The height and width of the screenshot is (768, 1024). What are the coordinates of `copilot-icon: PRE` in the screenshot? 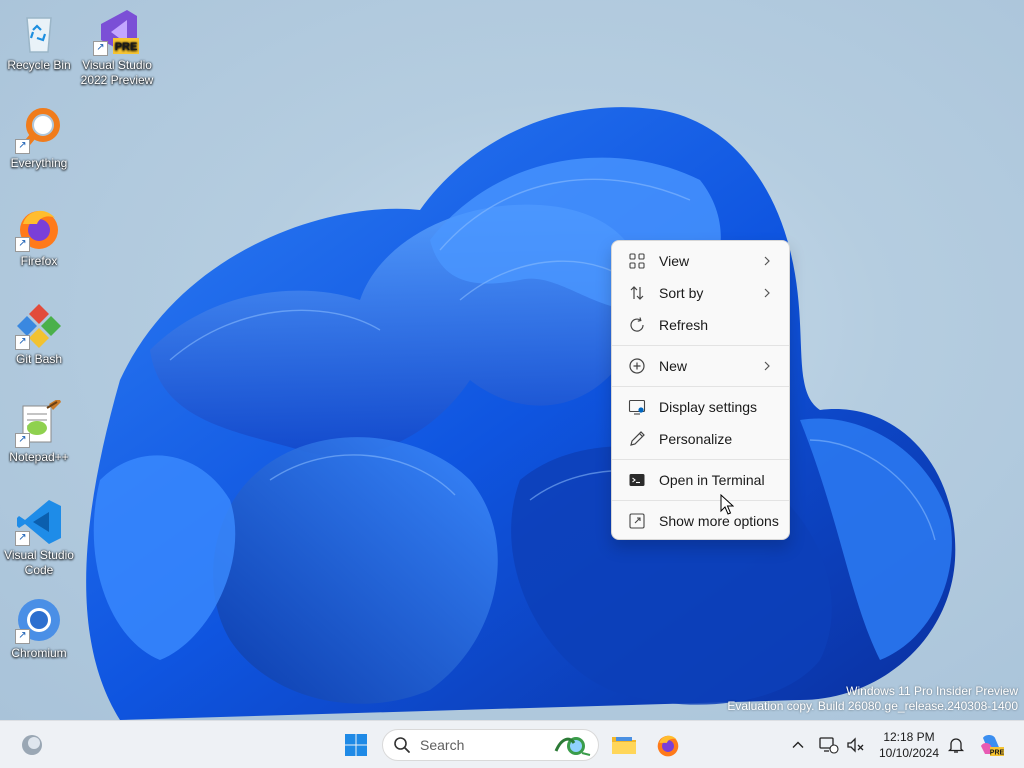 It's located at (993, 746).